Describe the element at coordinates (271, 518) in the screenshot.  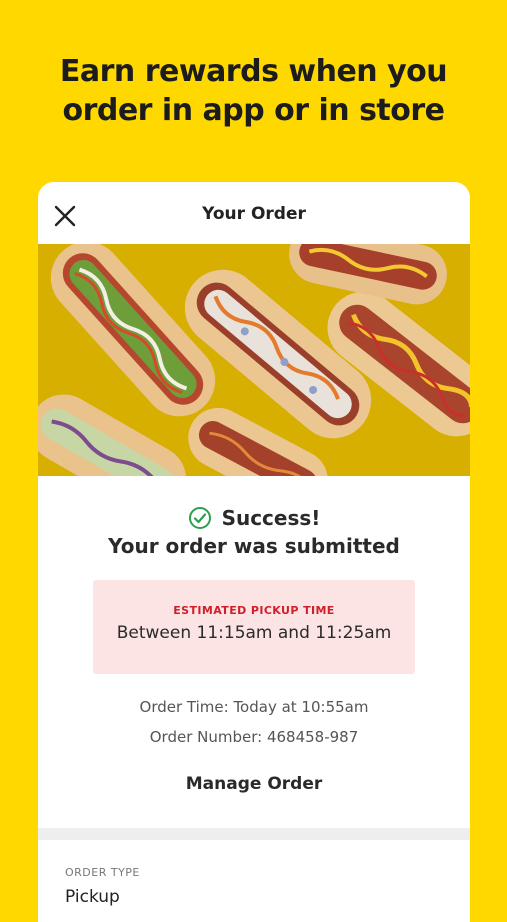
I see `success-status: Success!` at that location.